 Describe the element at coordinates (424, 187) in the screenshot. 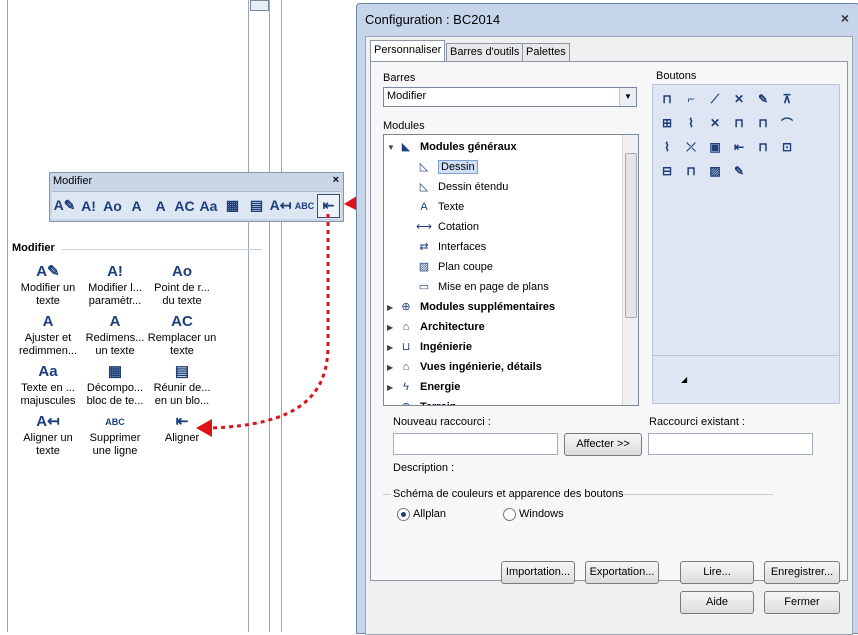

I see `module-icon: ◺` at that location.